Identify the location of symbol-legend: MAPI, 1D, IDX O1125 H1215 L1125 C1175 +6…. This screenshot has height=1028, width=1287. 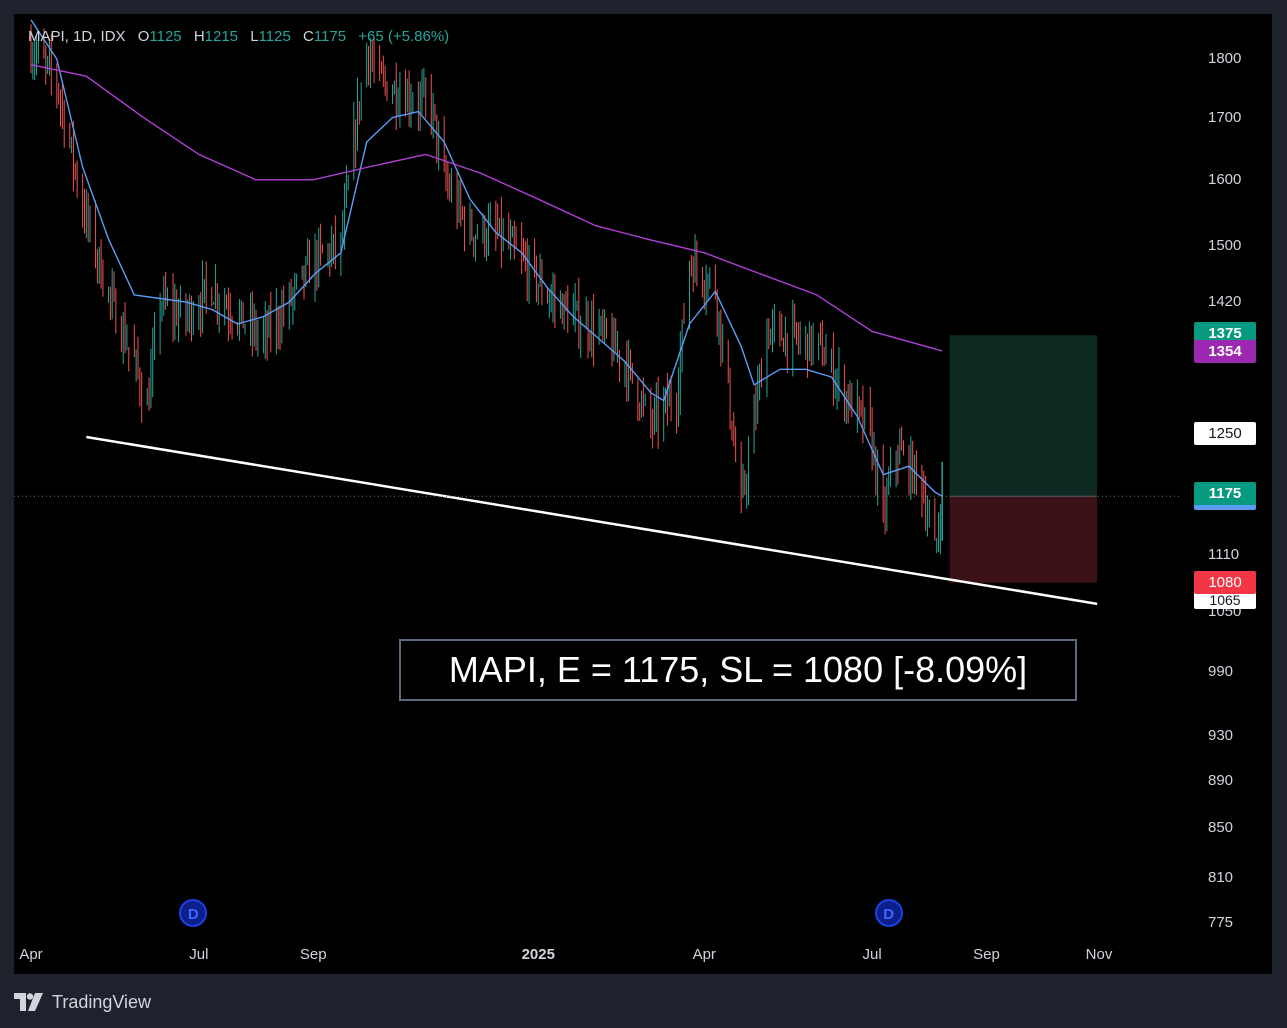
(238, 36).